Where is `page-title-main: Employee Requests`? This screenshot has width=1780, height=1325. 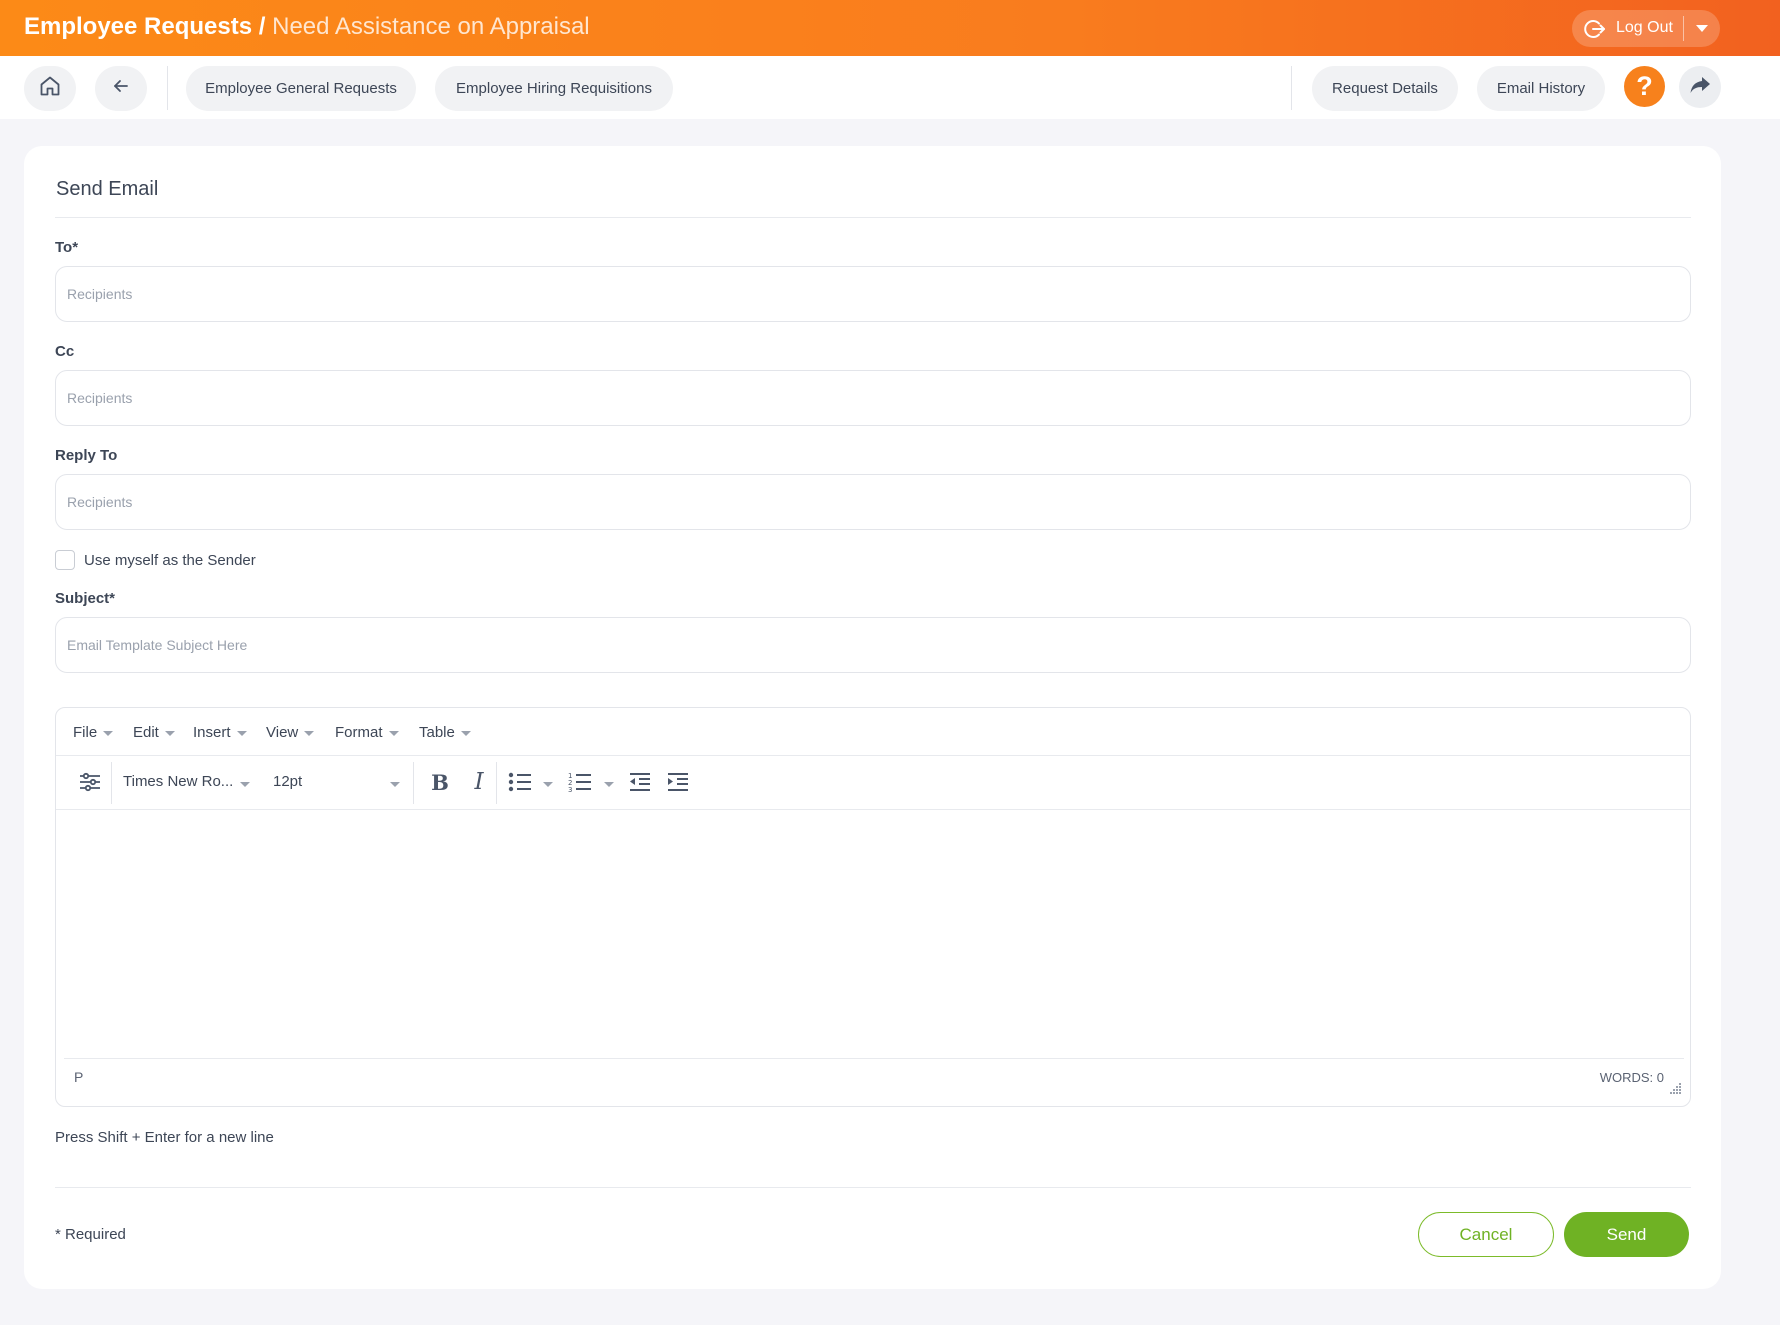
page-title-main: Employee Requests is located at coordinates (138, 26).